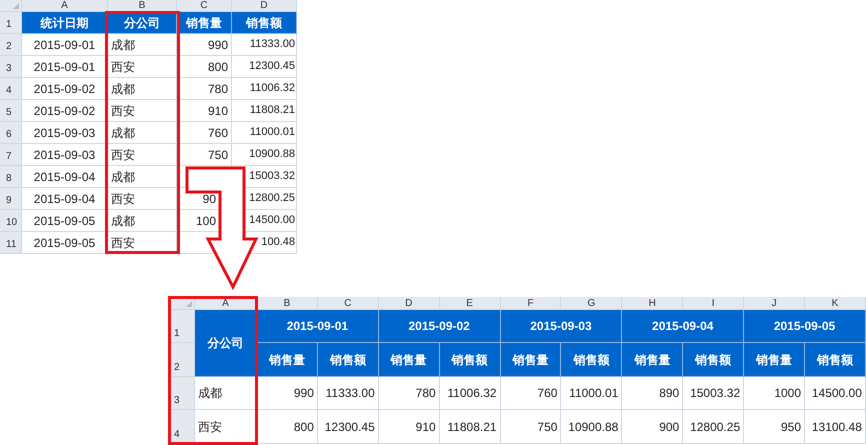  I want to click on row-header: 8, so click(11, 177).